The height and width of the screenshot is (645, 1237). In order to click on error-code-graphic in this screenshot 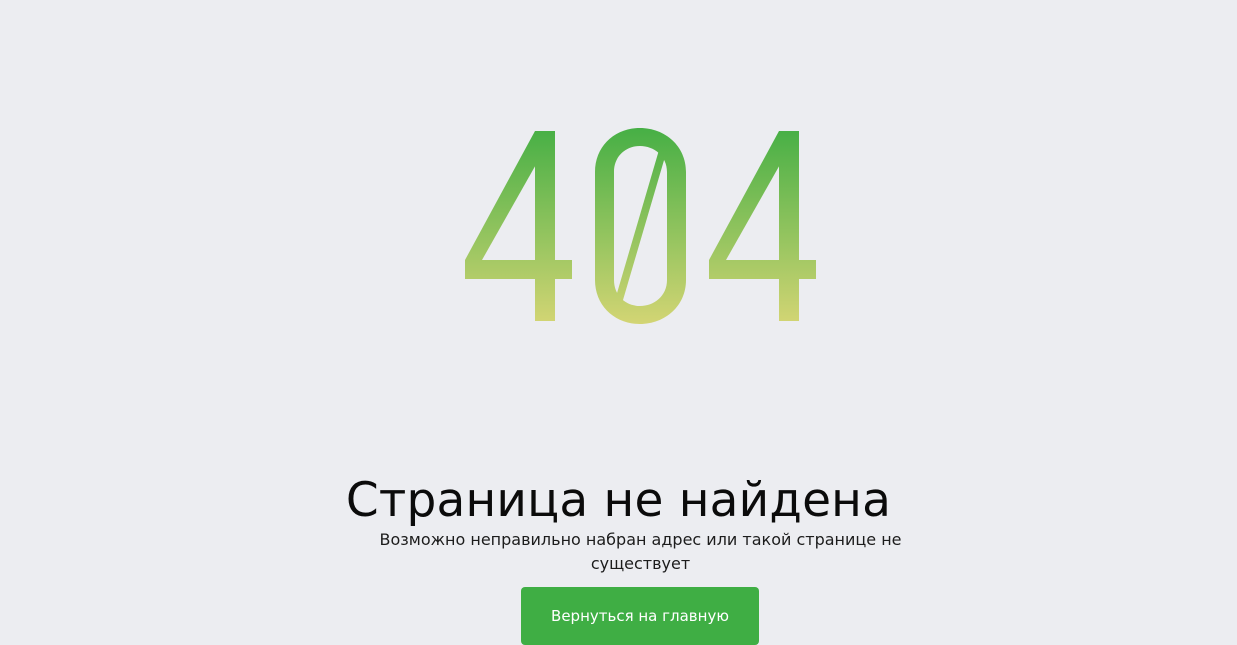, I will do `click(640, 226)`.